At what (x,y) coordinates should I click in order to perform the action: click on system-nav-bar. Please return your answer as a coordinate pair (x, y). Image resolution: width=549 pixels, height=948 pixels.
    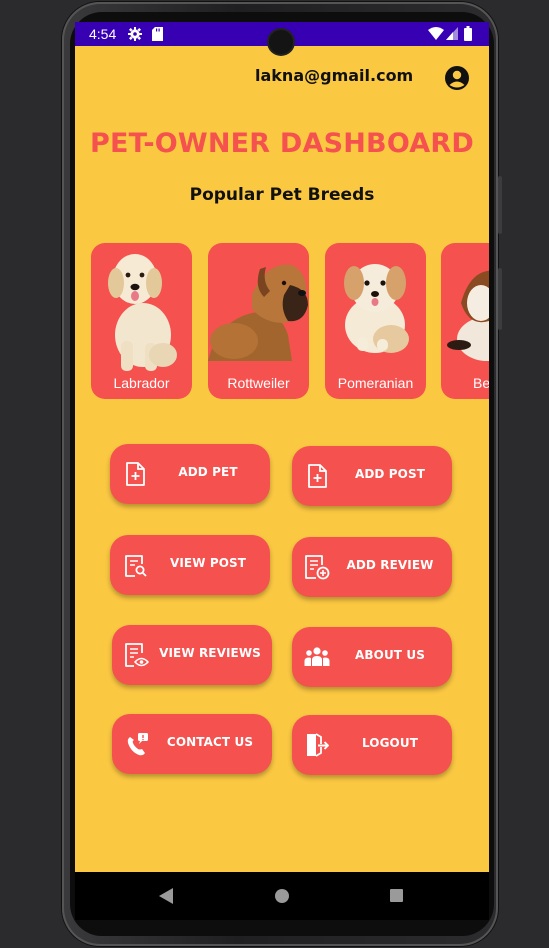
    Looking at the image, I should click on (282, 896).